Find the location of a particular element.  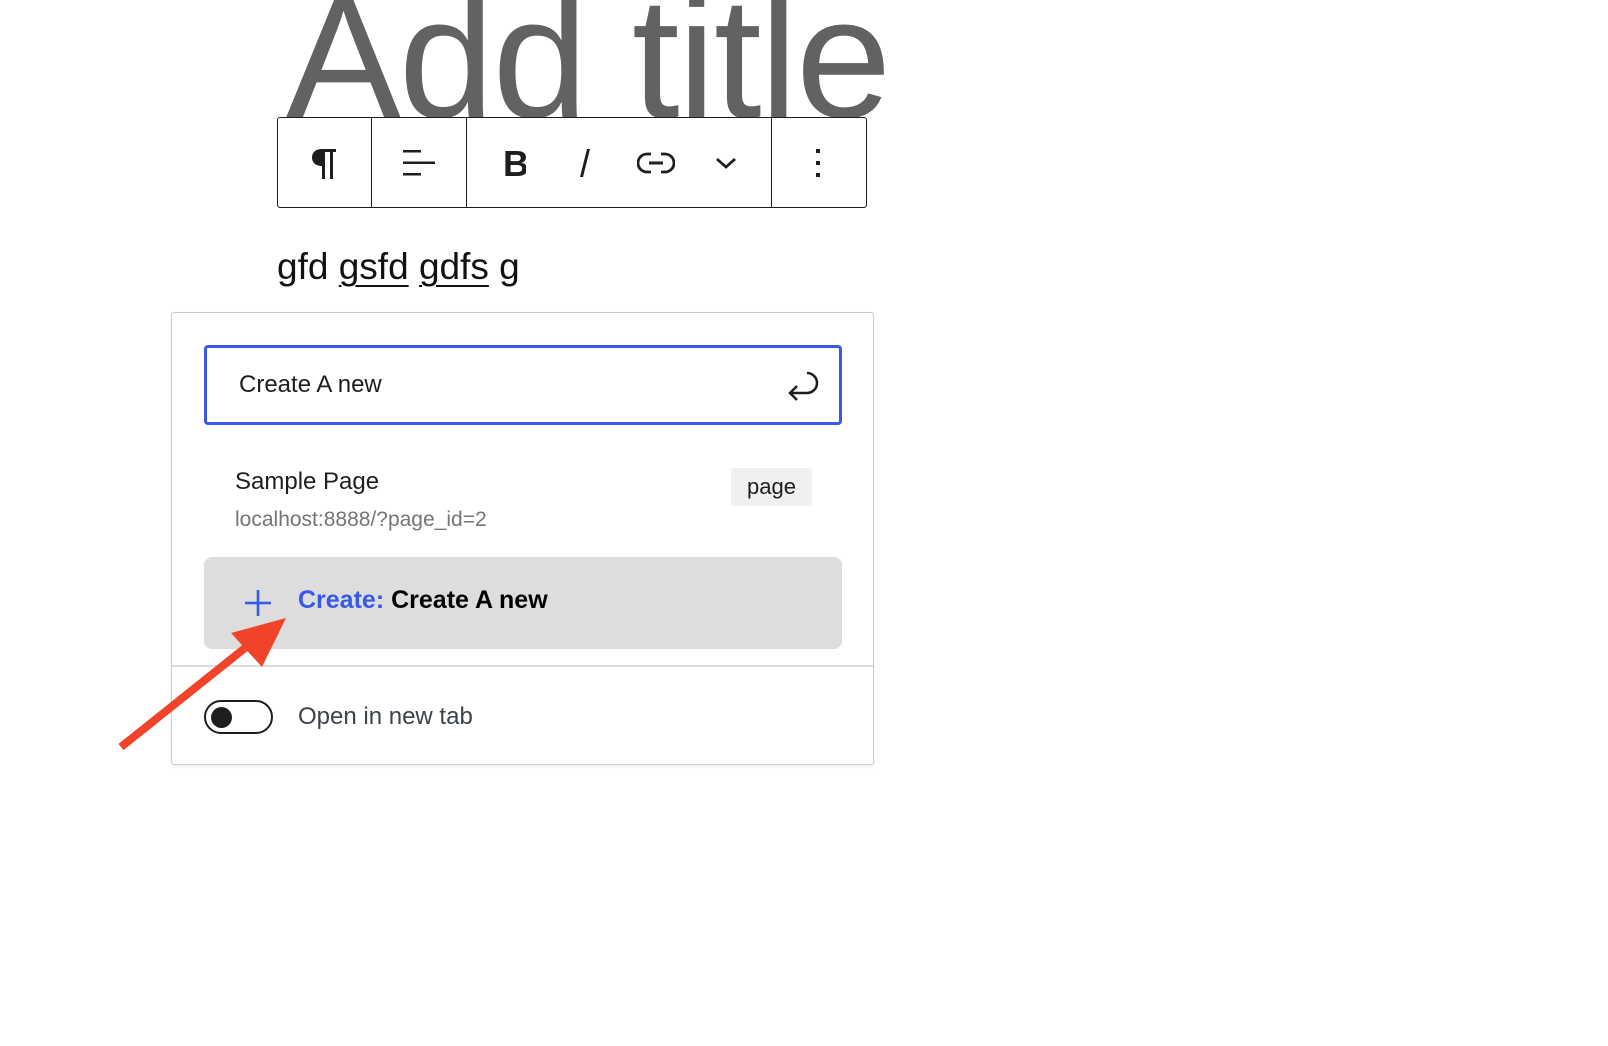

toolbar-group-format: B is located at coordinates (620, 162).